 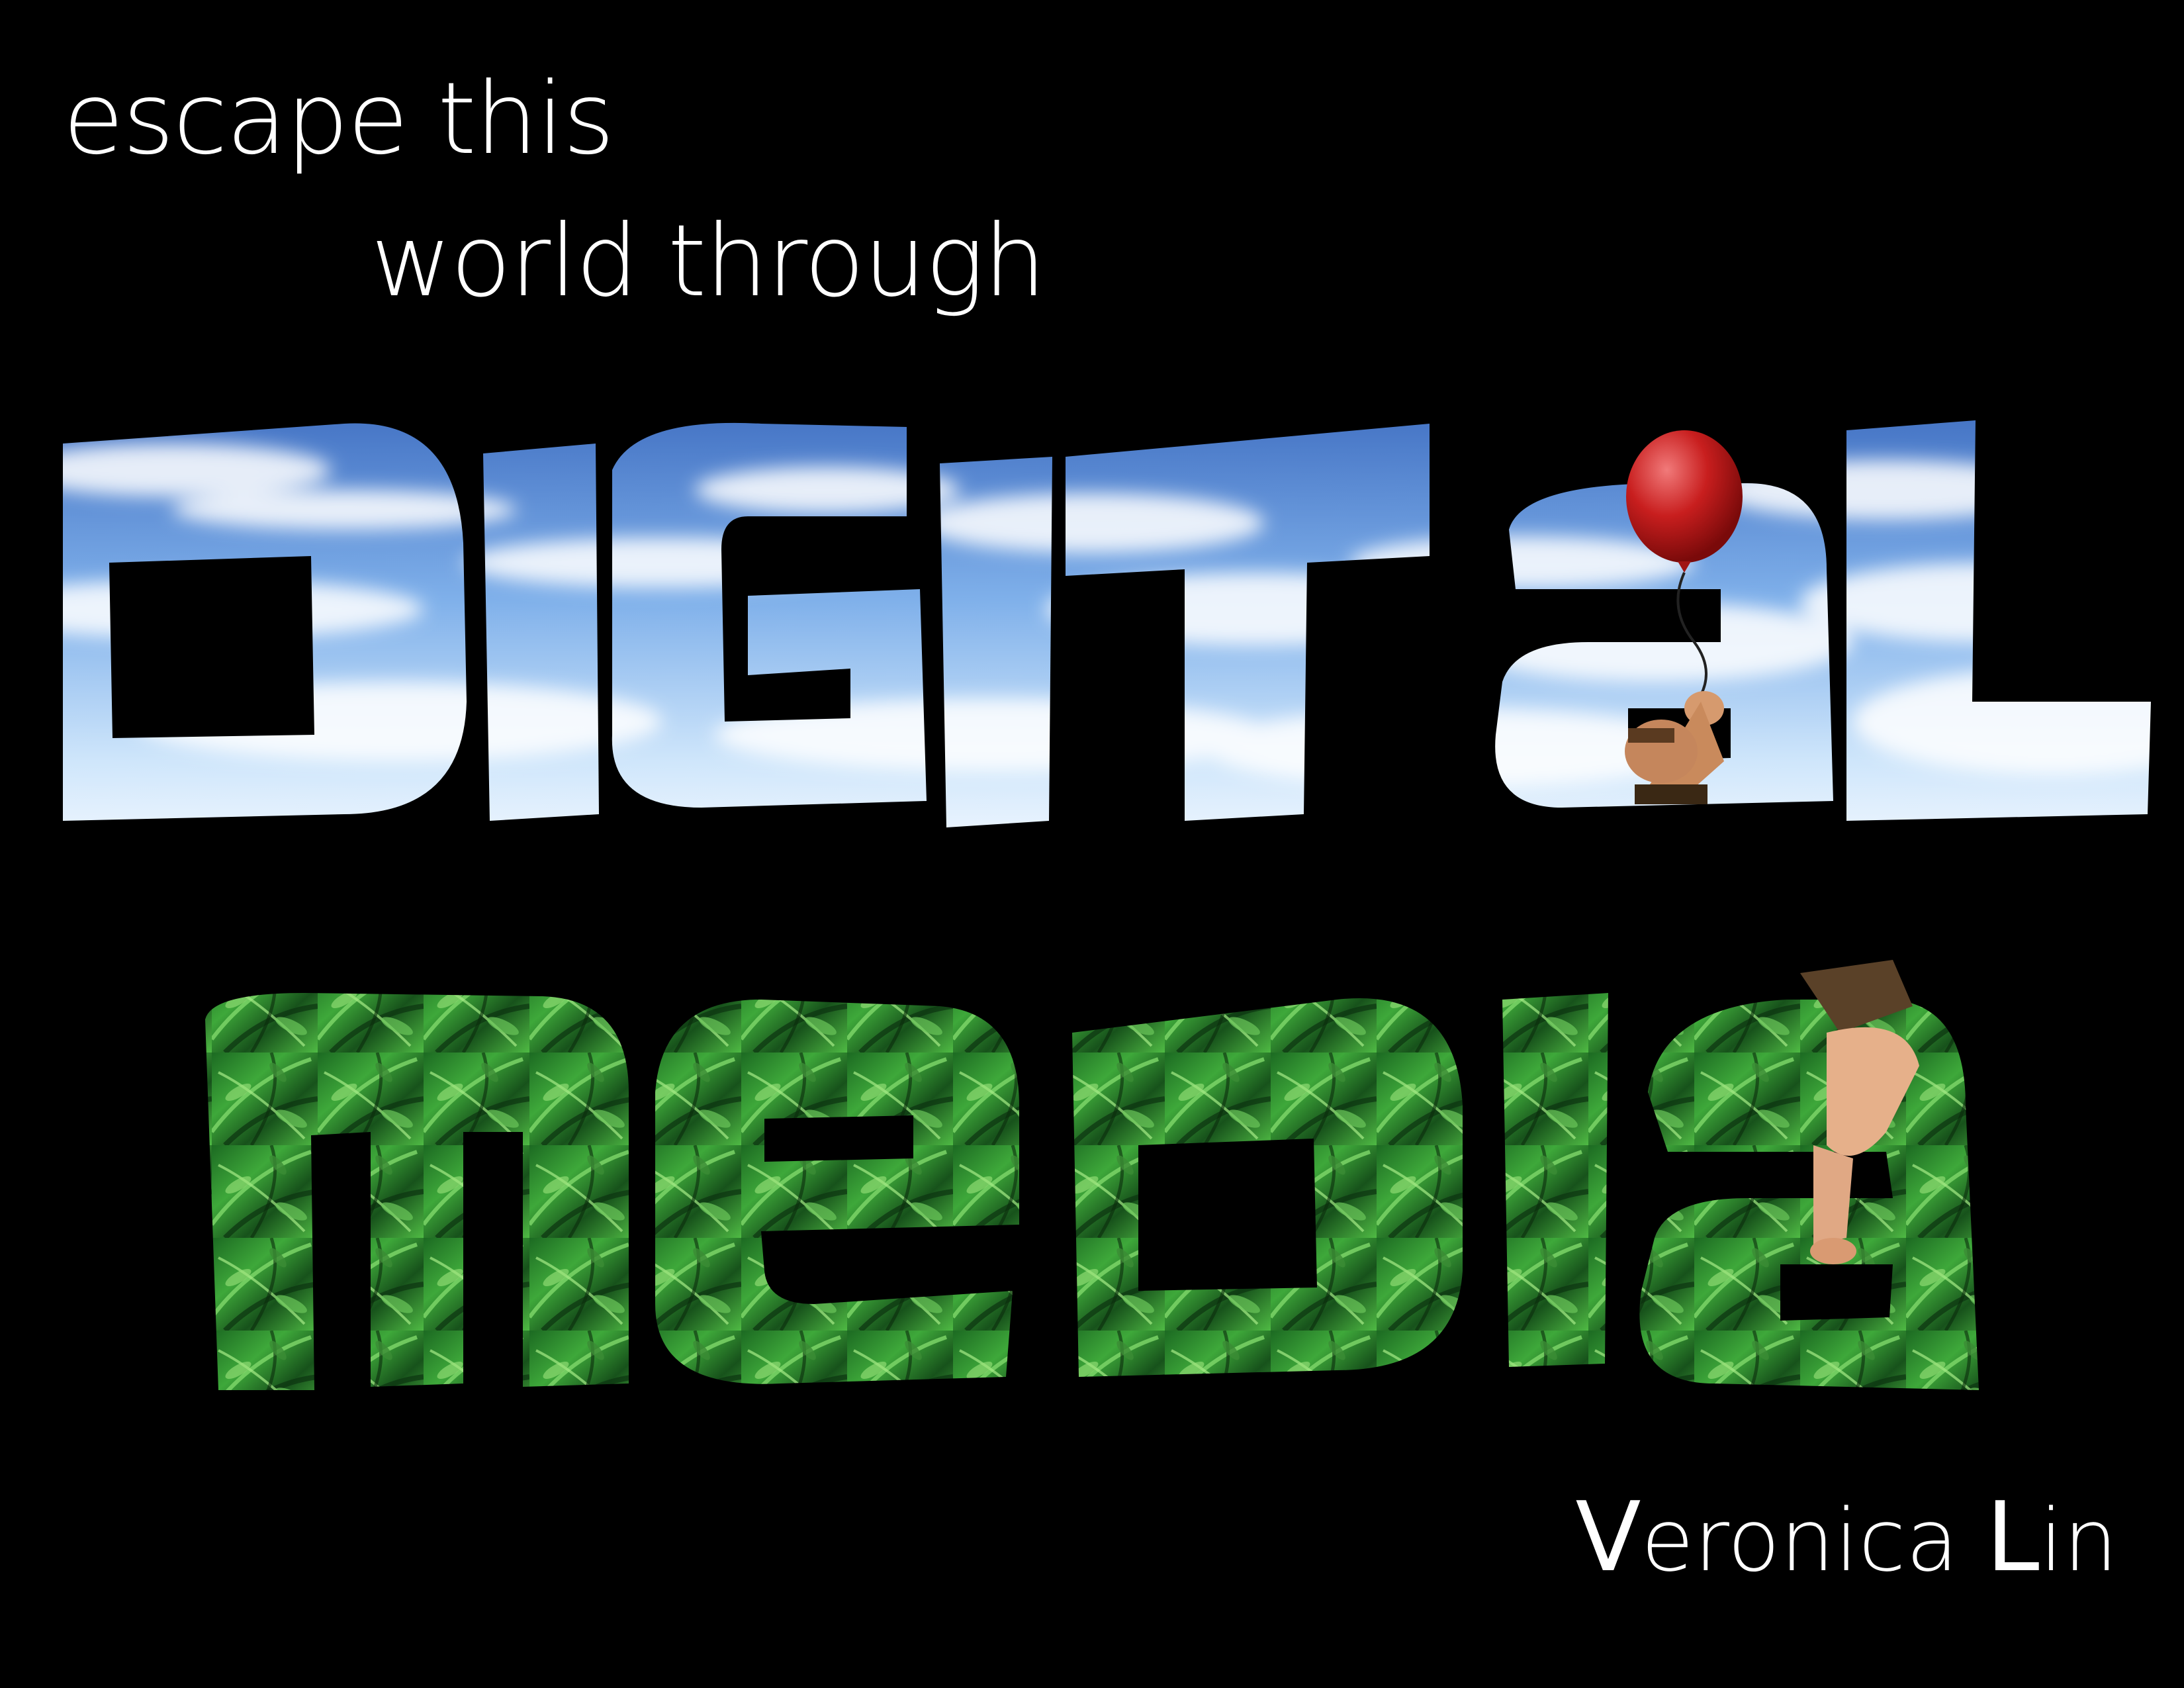 What do you see at coordinates (1999, 620) in the screenshot?
I see `letter-l` at bounding box center [1999, 620].